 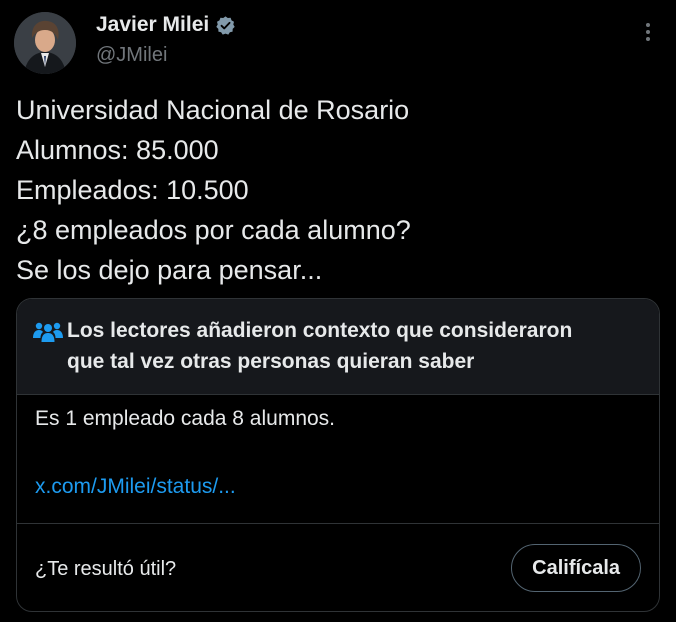 What do you see at coordinates (225, 25) in the screenshot?
I see `verified-badge-icon` at bounding box center [225, 25].